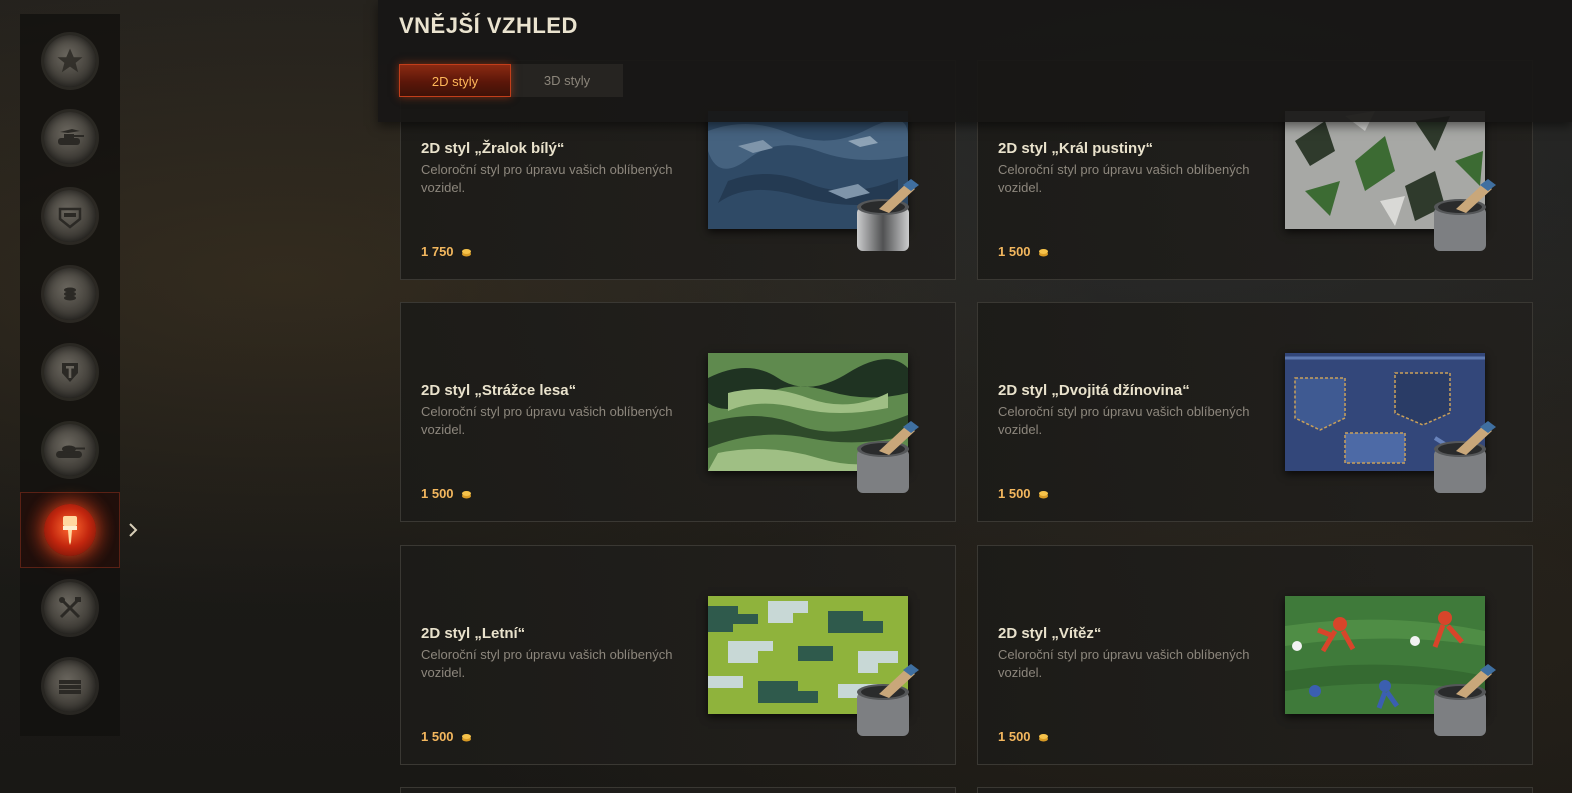  Describe the element at coordinates (1076, 148) in the screenshot. I see `card-title: 2D styl „Král pustiny“` at that location.